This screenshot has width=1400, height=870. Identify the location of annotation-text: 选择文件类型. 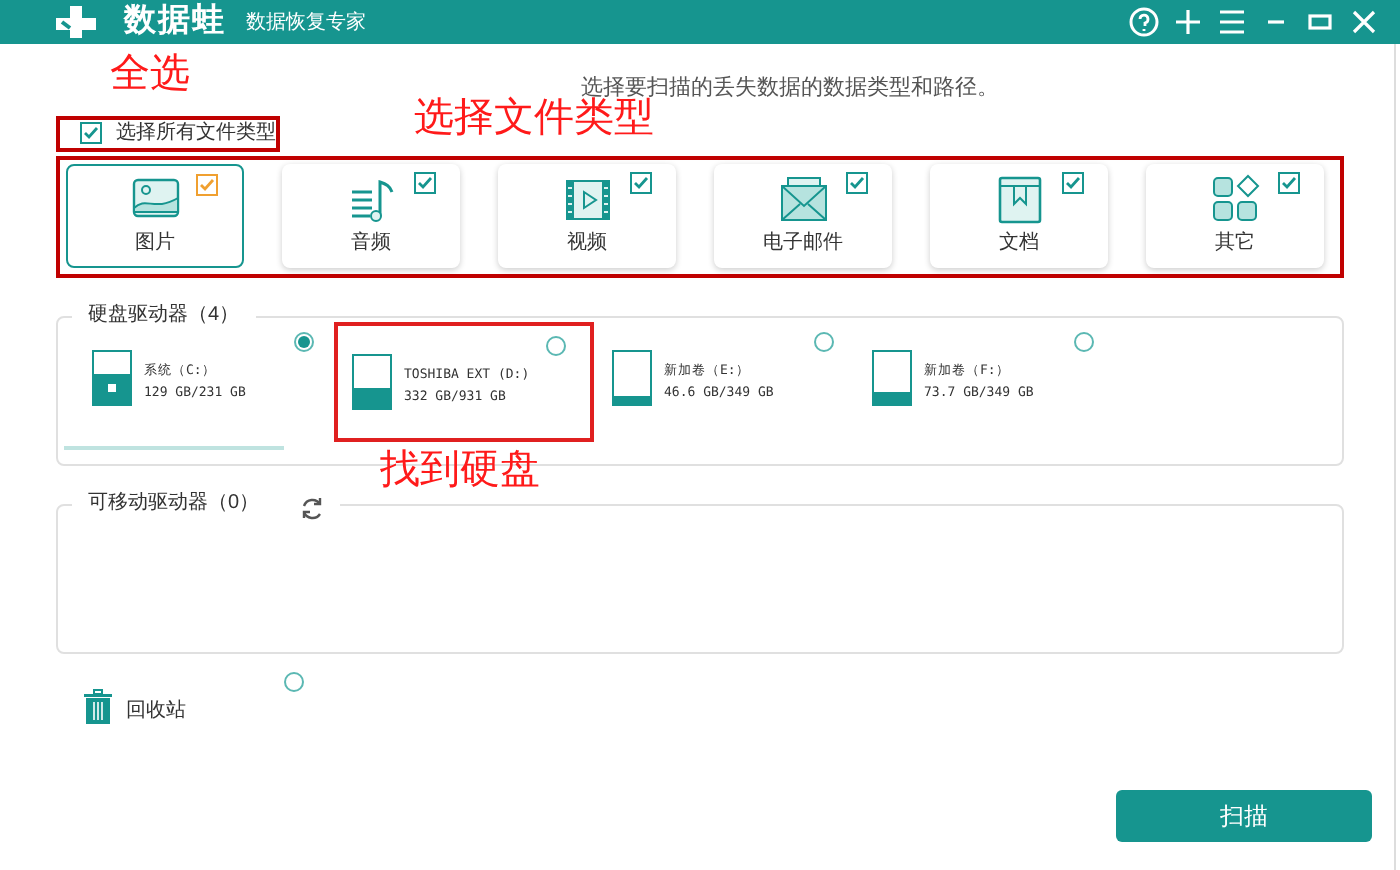
(534, 118).